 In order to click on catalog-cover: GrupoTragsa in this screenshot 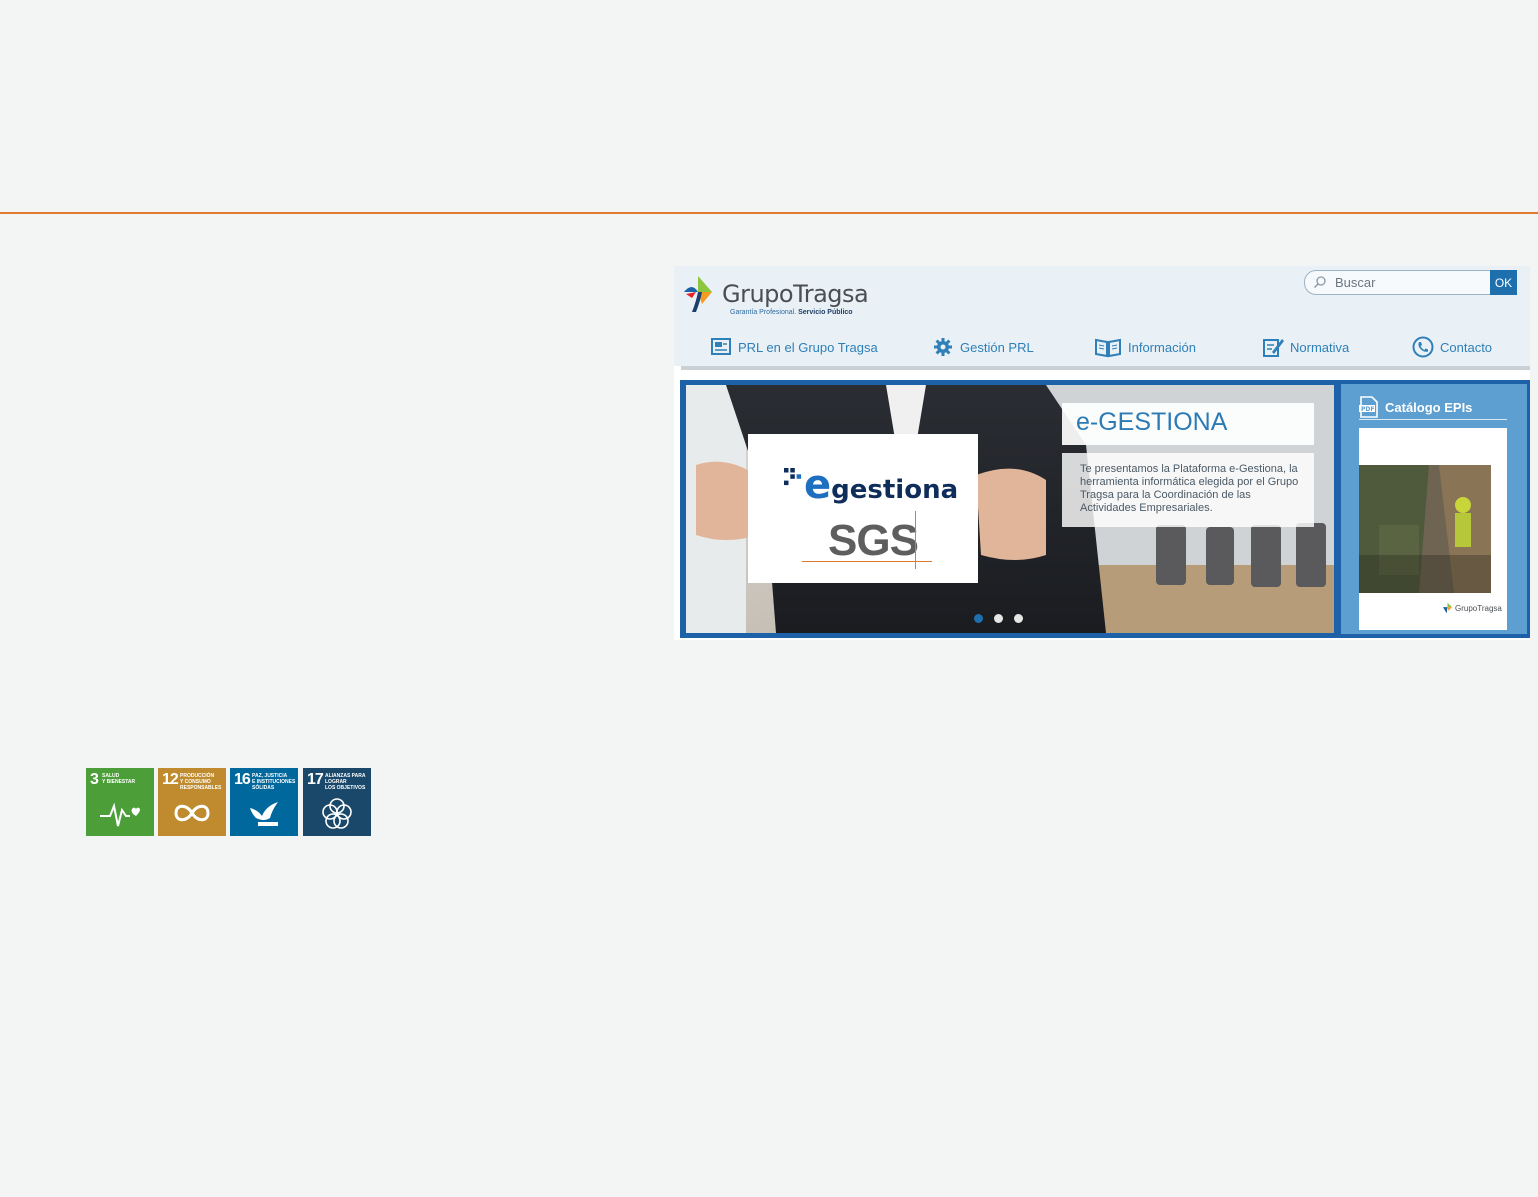, I will do `click(1433, 529)`.